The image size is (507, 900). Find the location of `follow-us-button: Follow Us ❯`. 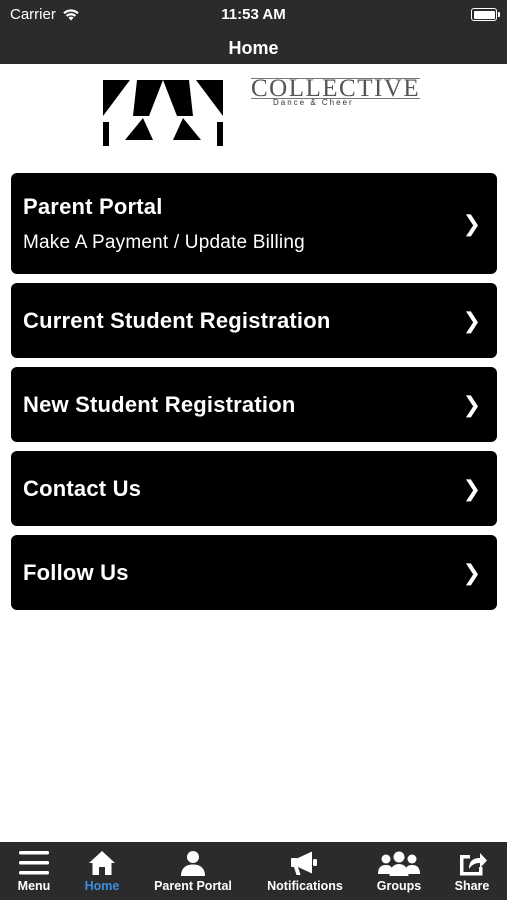

follow-us-button: Follow Us ❯ is located at coordinates (254, 572).